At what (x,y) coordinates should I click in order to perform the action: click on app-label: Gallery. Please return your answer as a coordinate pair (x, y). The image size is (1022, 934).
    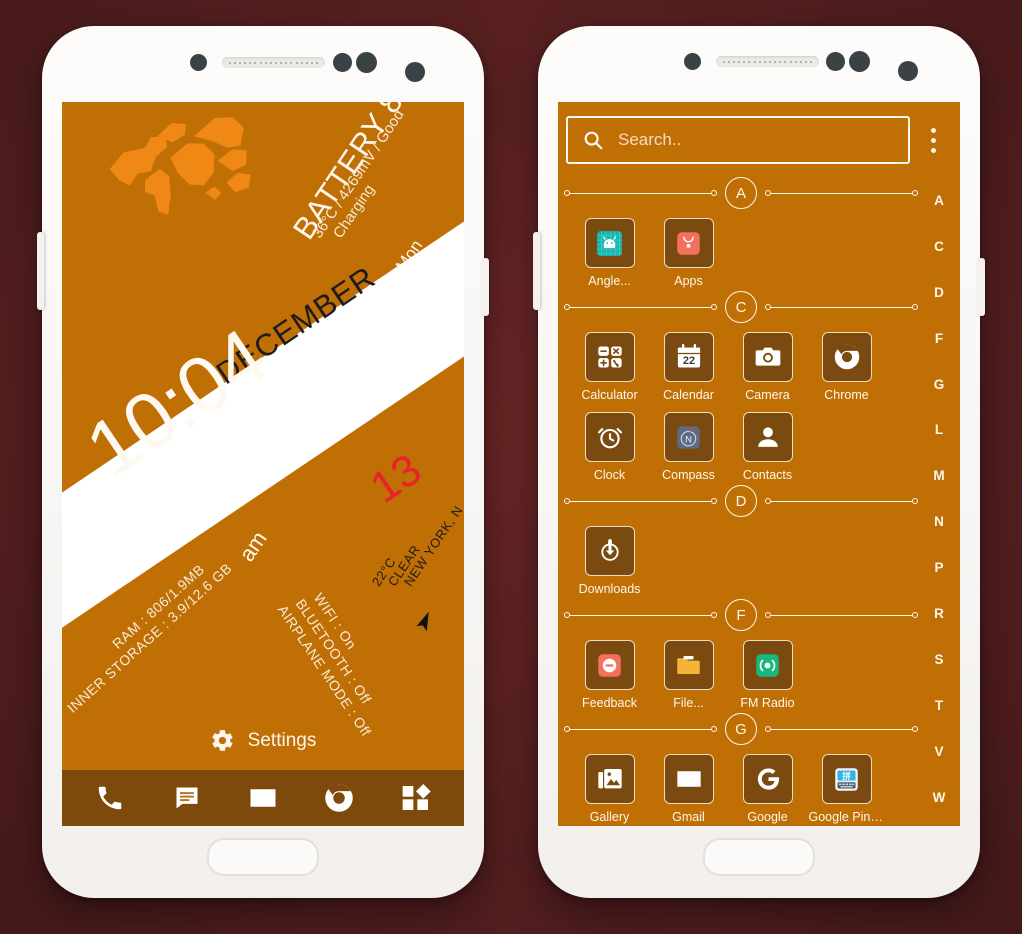
    Looking at the image, I should click on (609, 817).